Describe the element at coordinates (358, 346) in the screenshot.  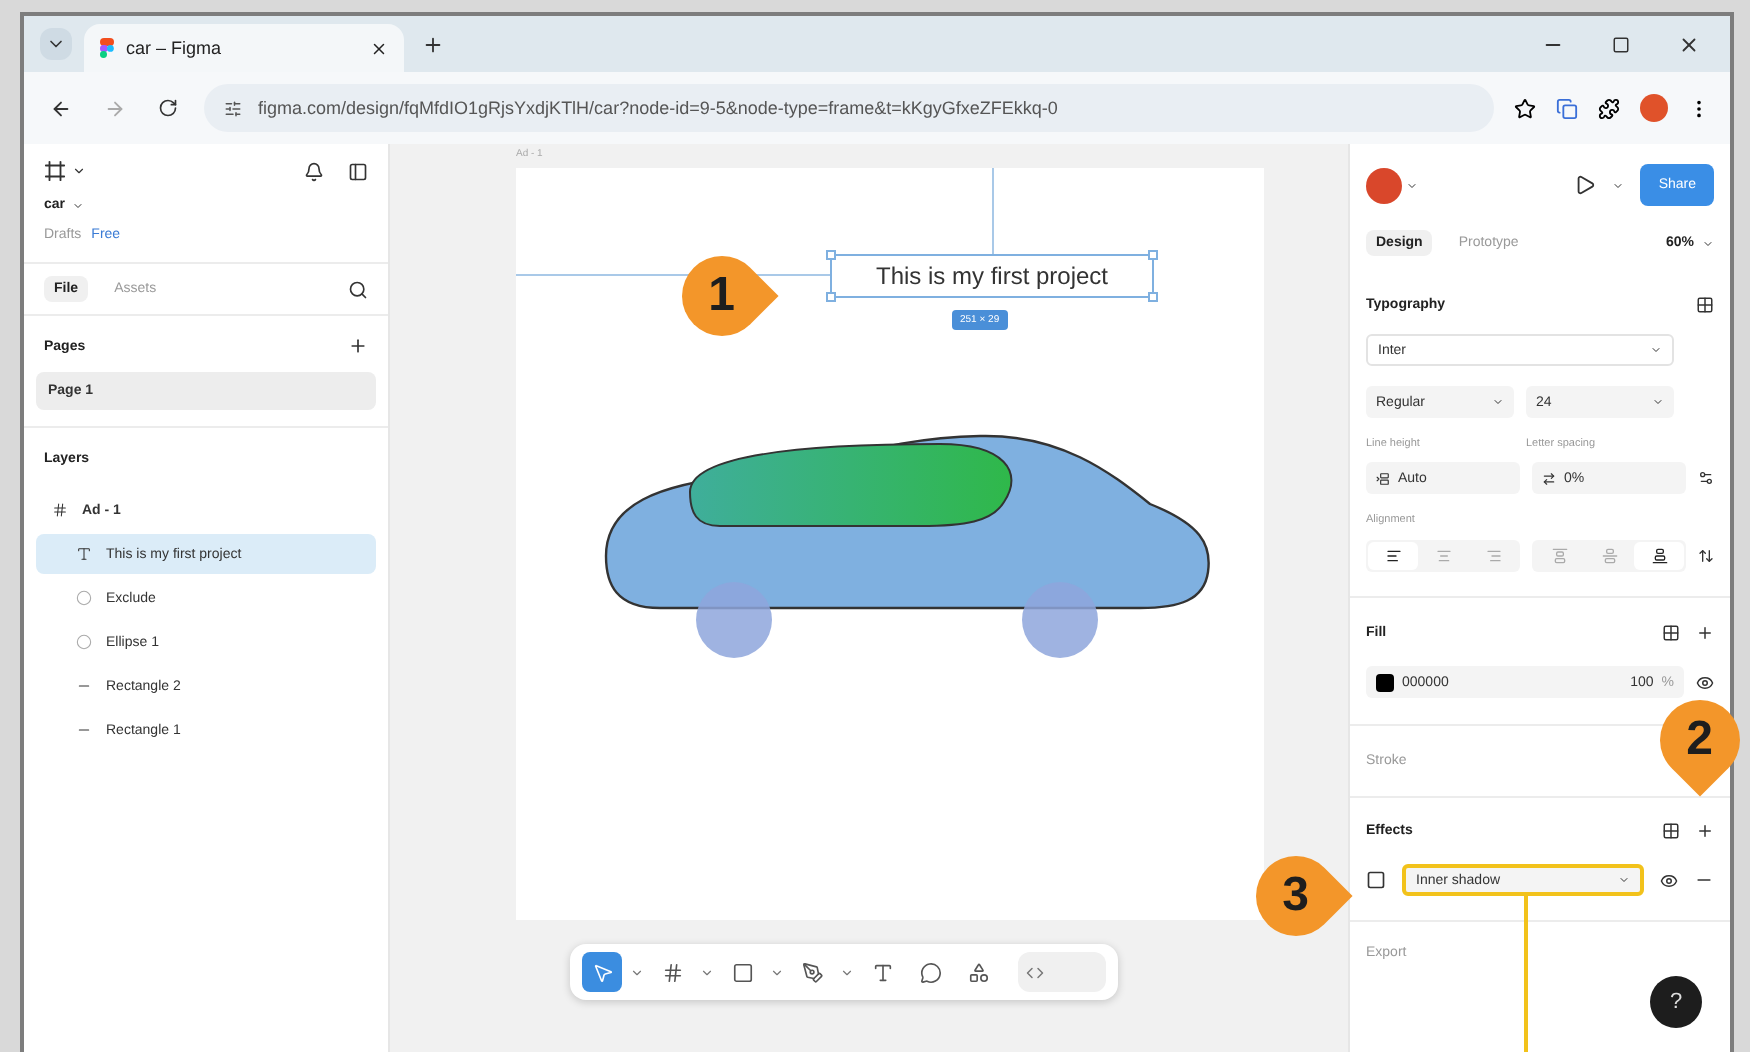
I see `add-page-icon` at that location.